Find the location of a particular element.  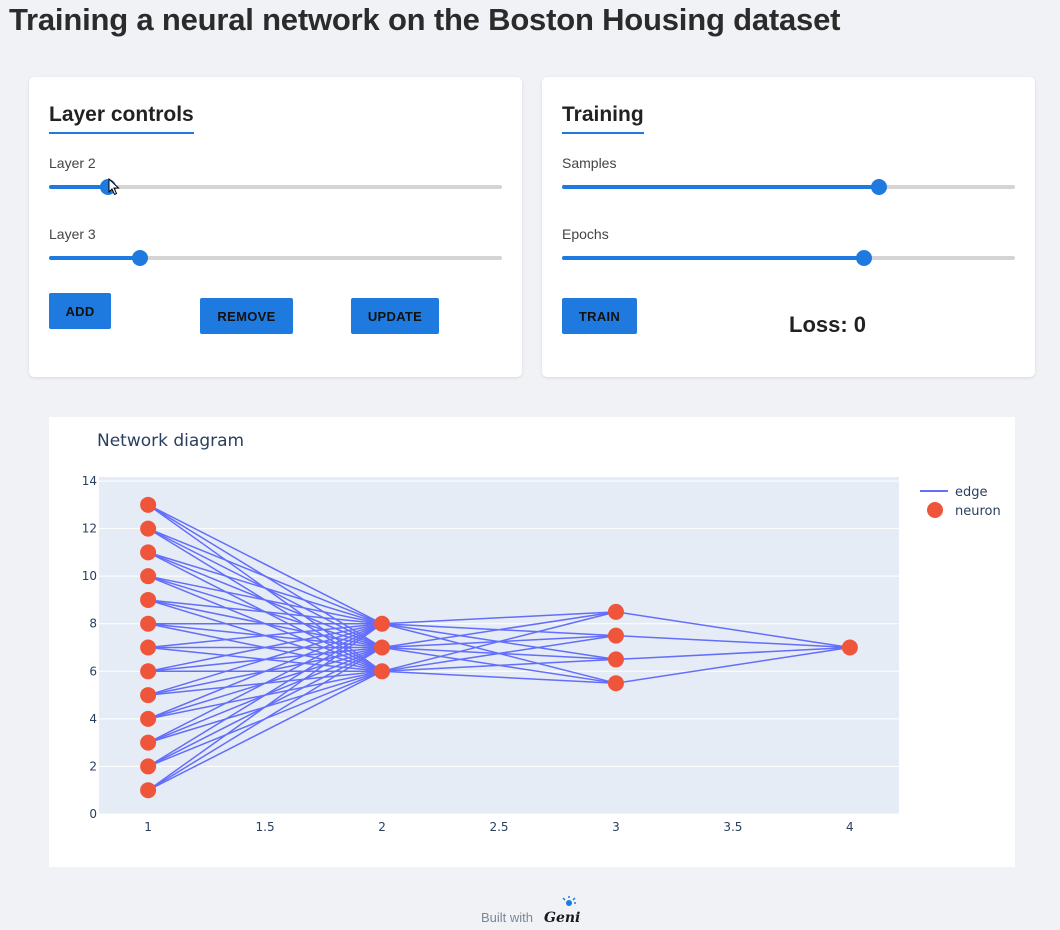

y-tick-label: 0 is located at coordinates (93, 814).